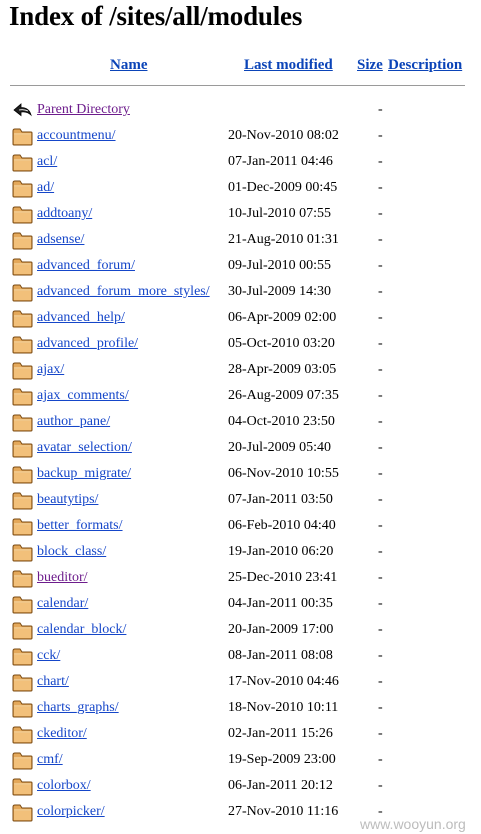 This screenshot has width=481, height=834. I want to click on entry-name-cell: charts_graphs/, so click(78, 708).